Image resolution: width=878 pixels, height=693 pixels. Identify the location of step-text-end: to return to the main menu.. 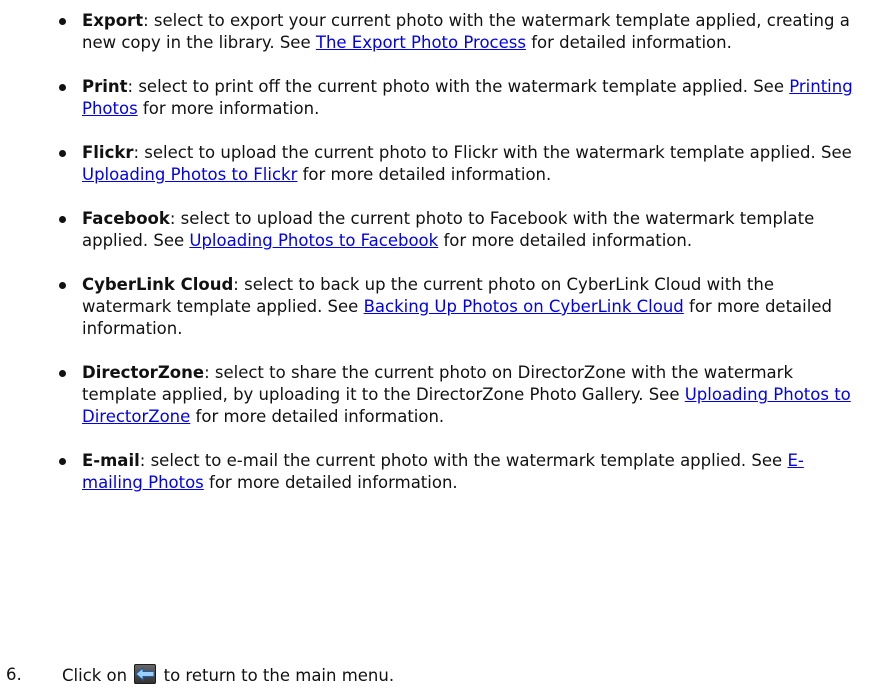
(276, 675).